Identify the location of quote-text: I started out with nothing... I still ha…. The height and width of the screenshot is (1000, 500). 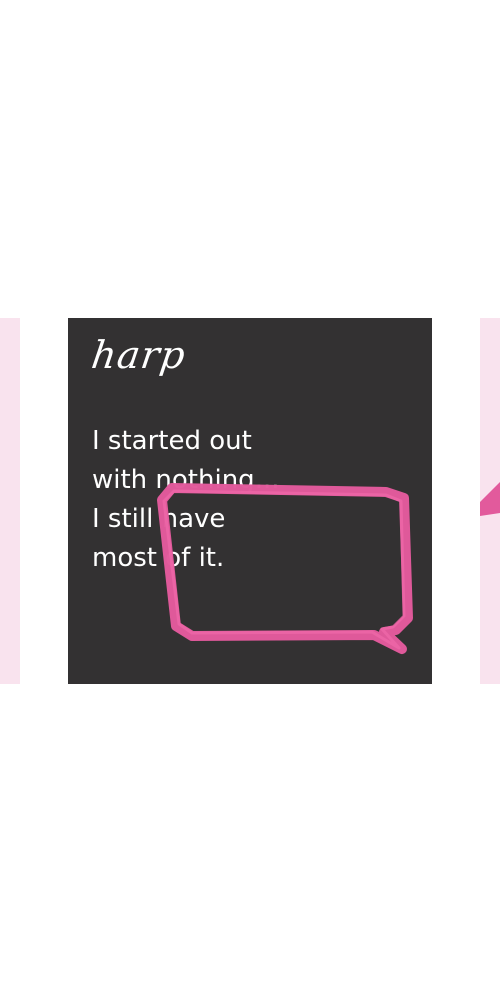
(242, 500).